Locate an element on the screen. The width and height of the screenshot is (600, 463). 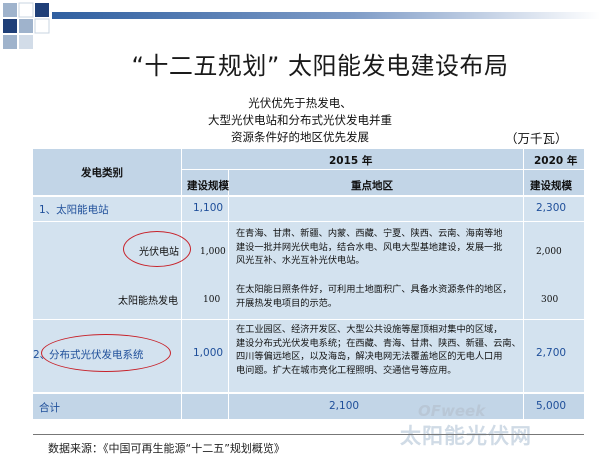
row-thermal-2015: 100 is located at coordinates (212, 300).